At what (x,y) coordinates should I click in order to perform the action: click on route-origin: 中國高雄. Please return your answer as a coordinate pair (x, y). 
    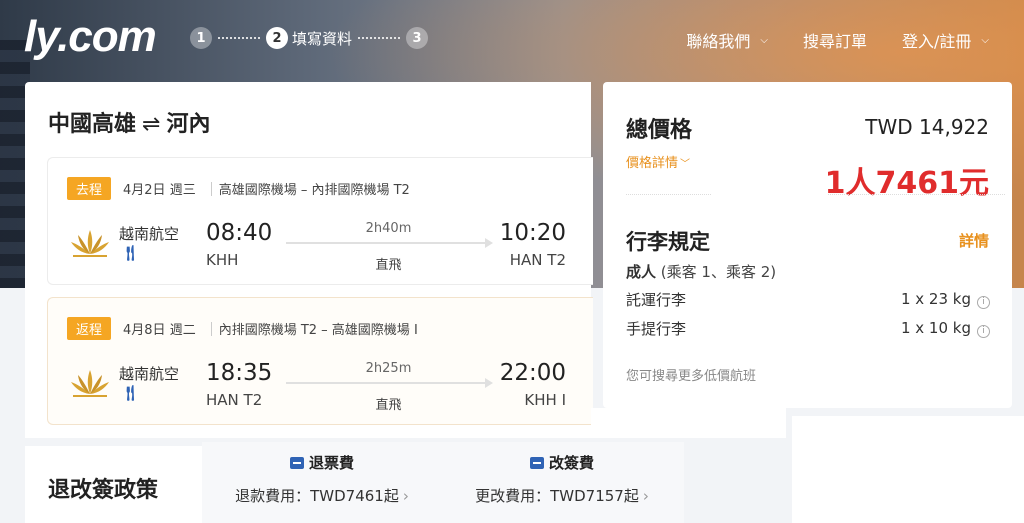
    Looking at the image, I should click on (92, 124).